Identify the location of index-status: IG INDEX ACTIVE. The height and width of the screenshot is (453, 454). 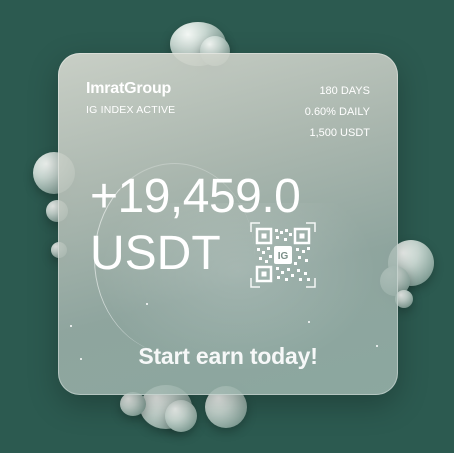
(131, 110).